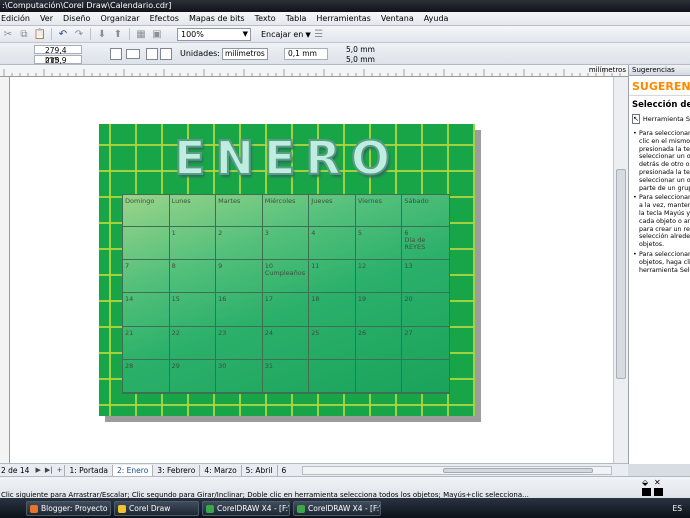  Describe the element at coordinates (379, 376) in the screenshot. I see `day-cell` at that location.